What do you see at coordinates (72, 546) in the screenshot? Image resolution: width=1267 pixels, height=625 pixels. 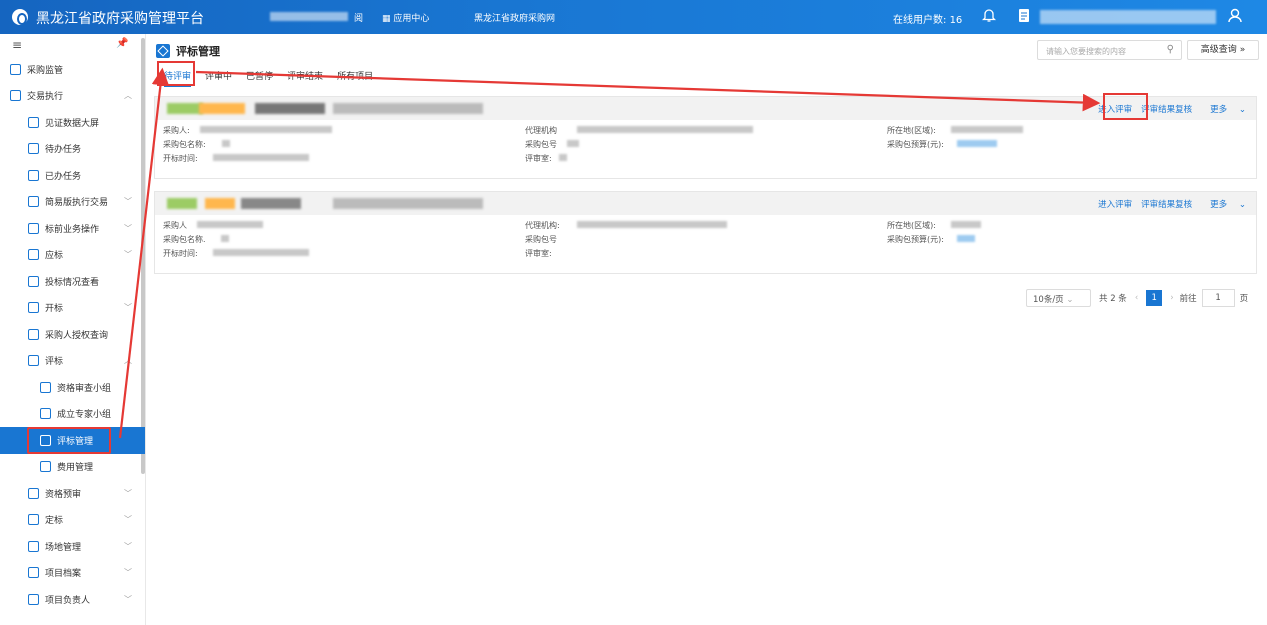 I see `sidebar-item: 场地管理 ﹀` at bounding box center [72, 546].